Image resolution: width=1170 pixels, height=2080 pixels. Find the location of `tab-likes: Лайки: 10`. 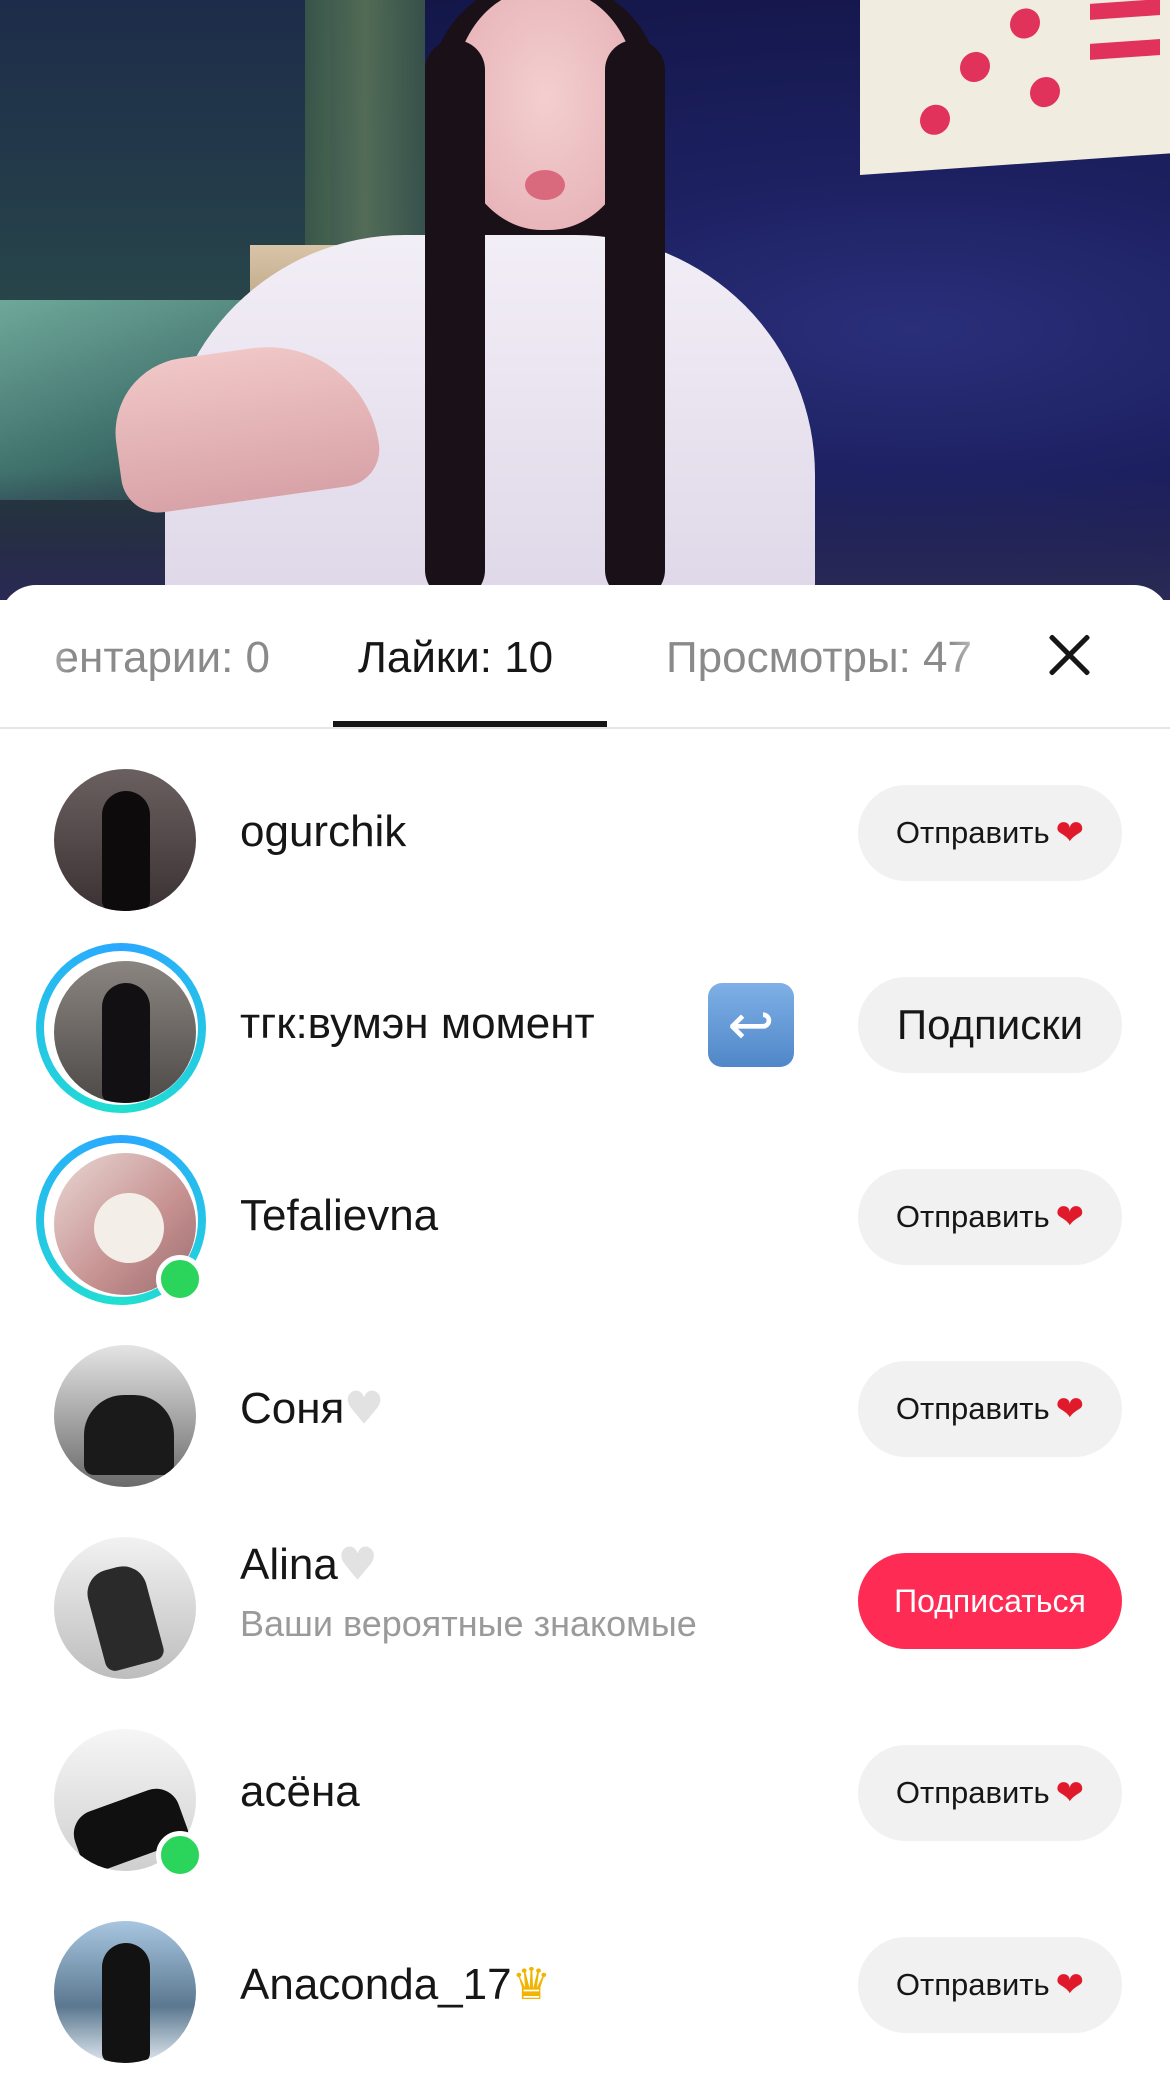

tab-likes: Лайки: 10 is located at coordinates (455, 658).